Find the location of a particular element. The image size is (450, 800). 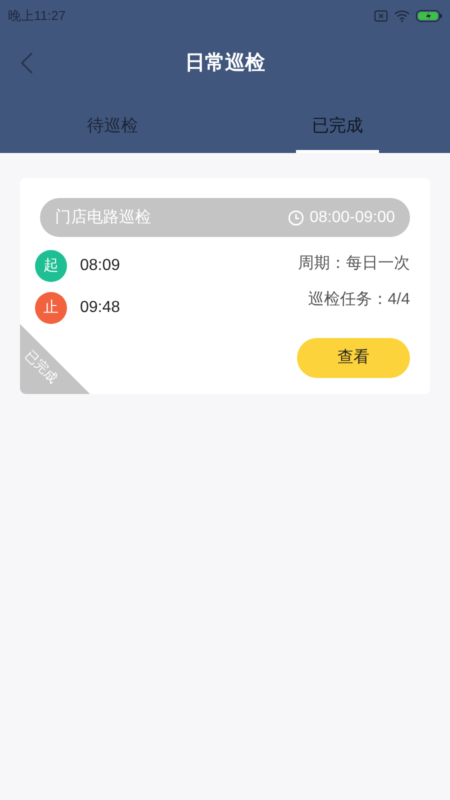

task-name: 门店电路巡检 is located at coordinates (103, 218).